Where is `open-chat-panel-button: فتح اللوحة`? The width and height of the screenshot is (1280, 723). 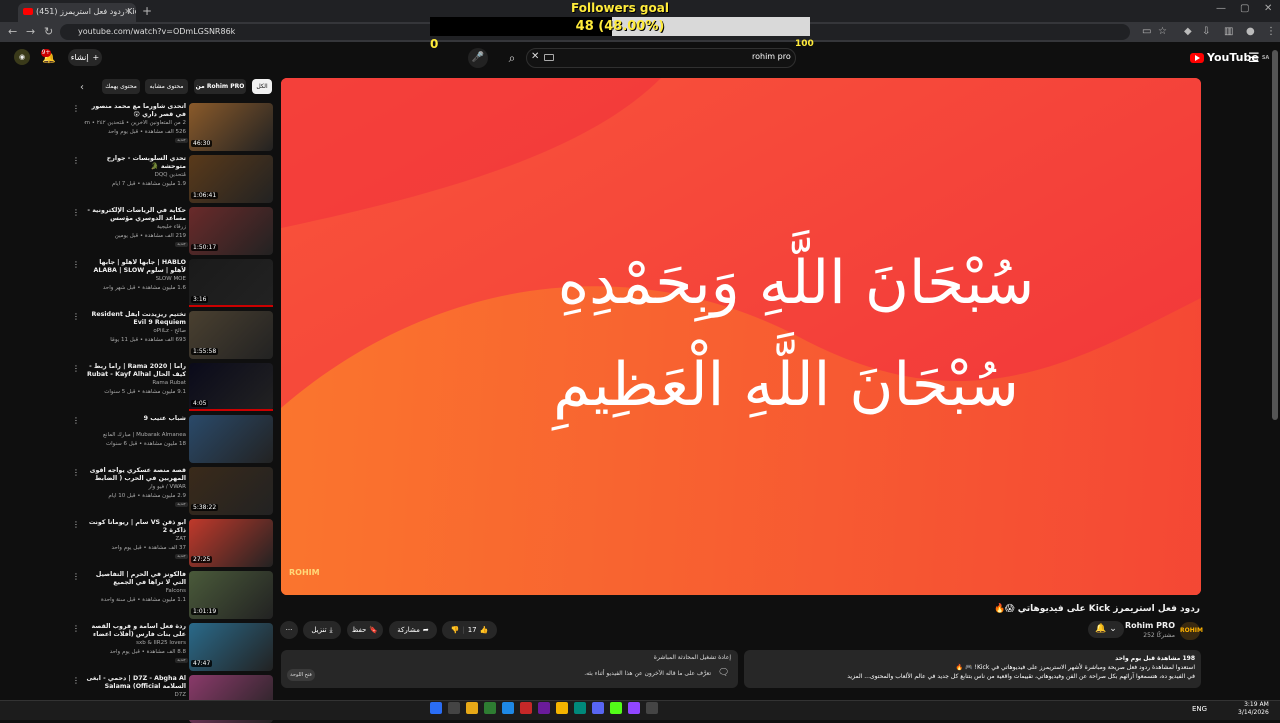 open-chat-panel-button: فتح اللوحة is located at coordinates (301, 675).